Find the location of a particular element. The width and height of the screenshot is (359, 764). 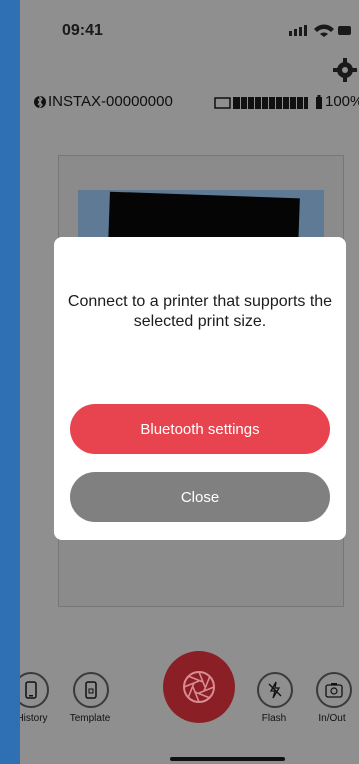

battery-icon is located at coordinates (319, 104).